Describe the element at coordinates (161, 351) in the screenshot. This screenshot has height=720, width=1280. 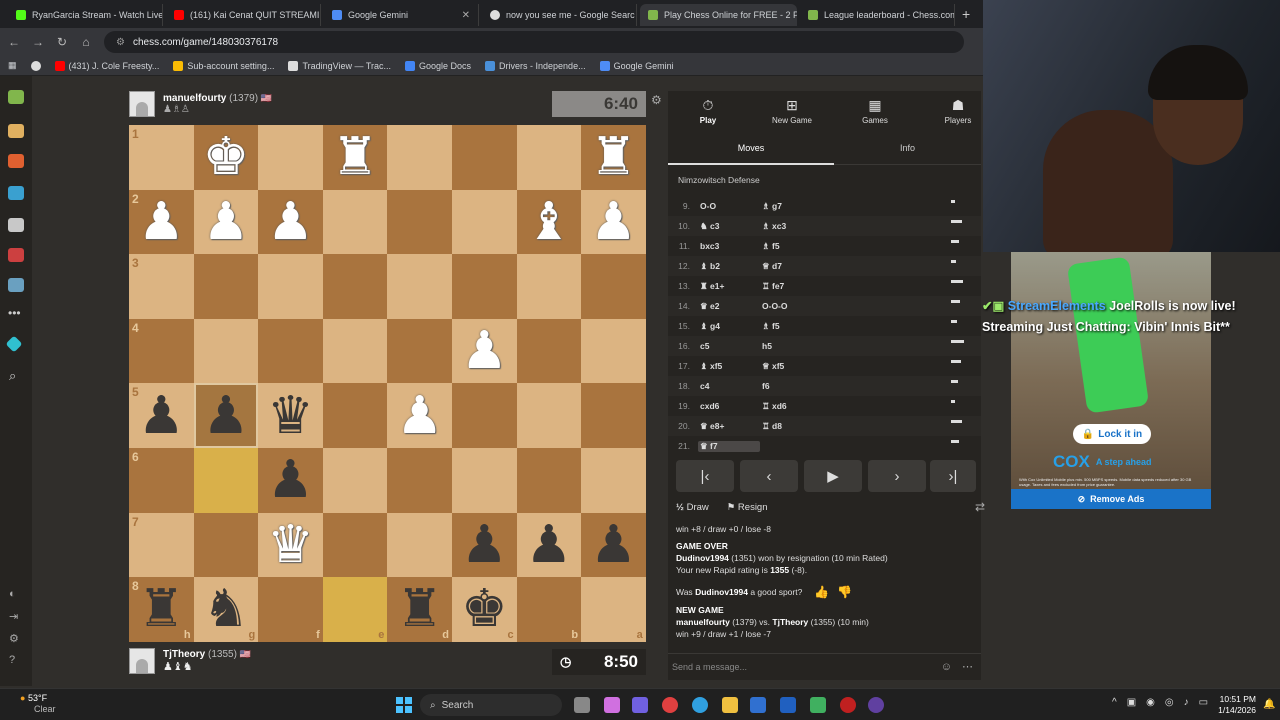
I see `board-square: 4` at that location.